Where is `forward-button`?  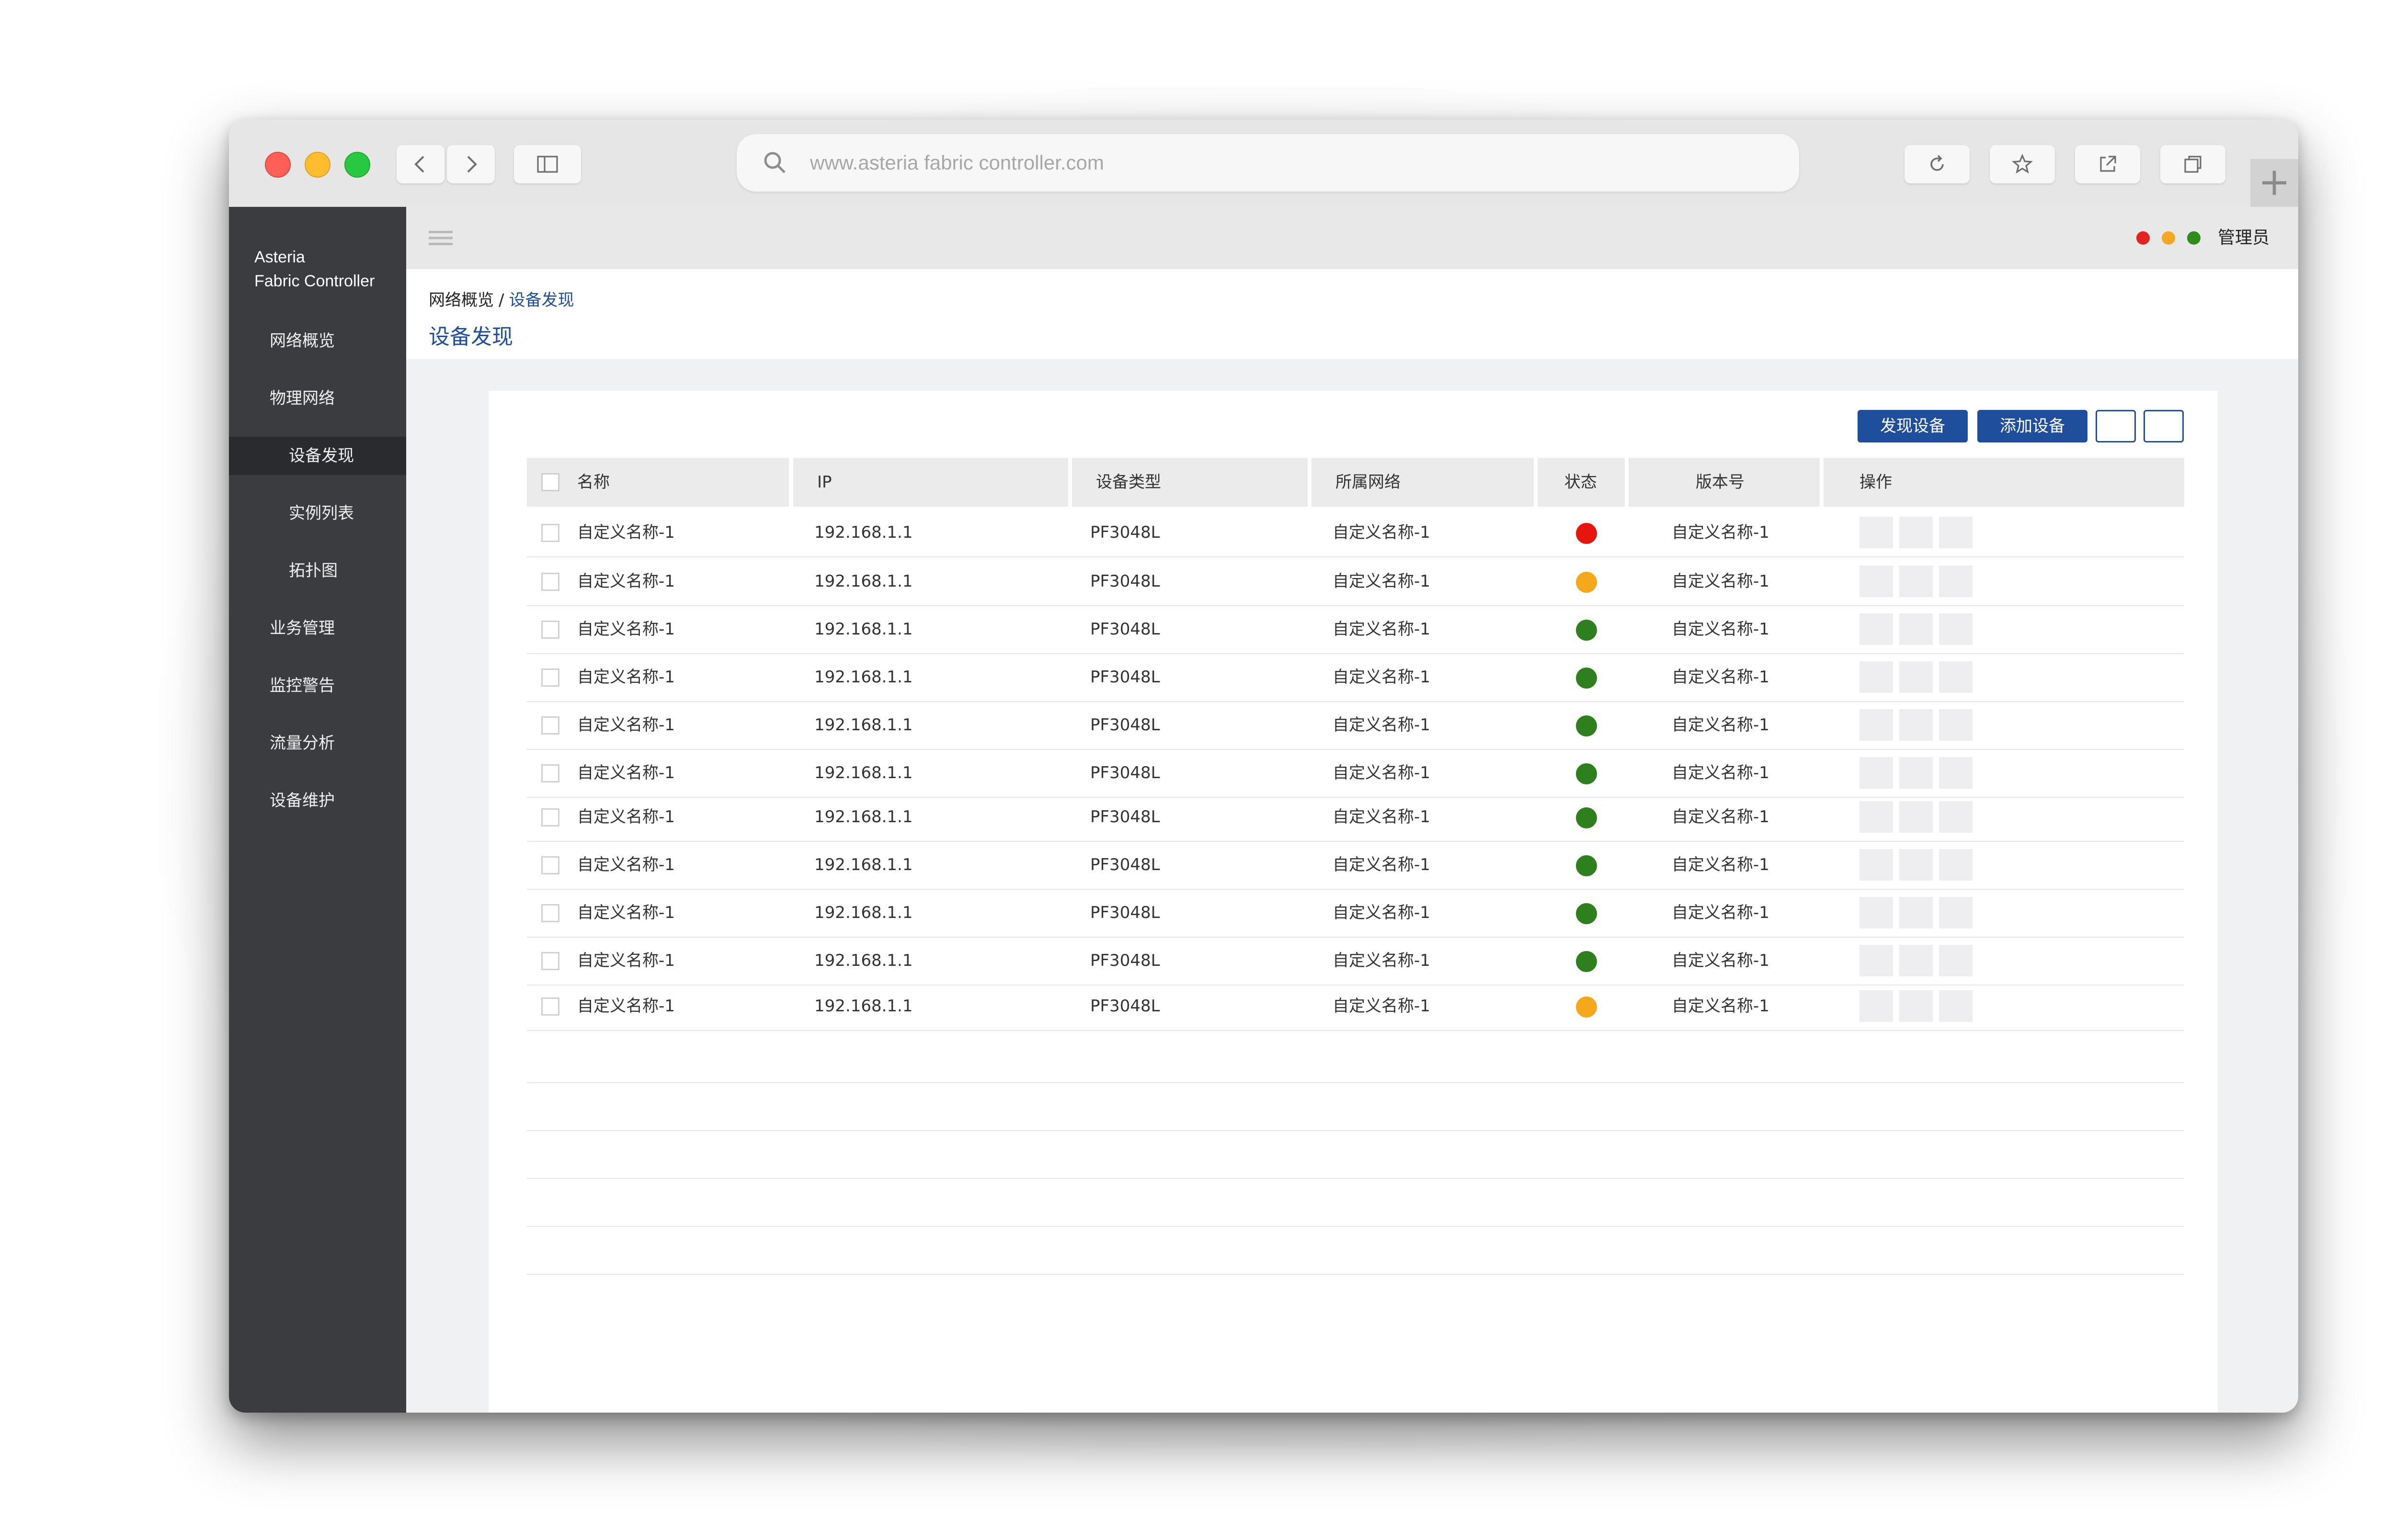 forward-button is located at coordinates (471, 164).